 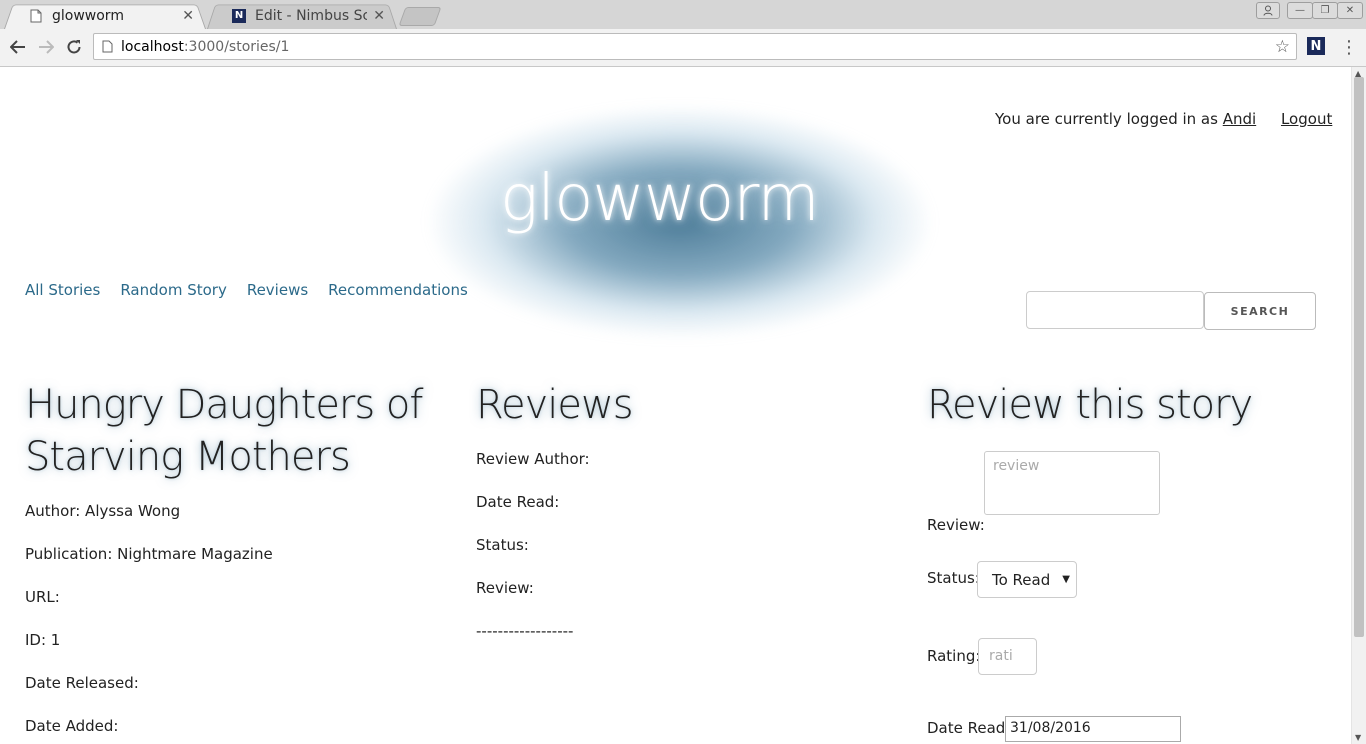 I want to click on profile-icon, so click(x=1268, y=10).